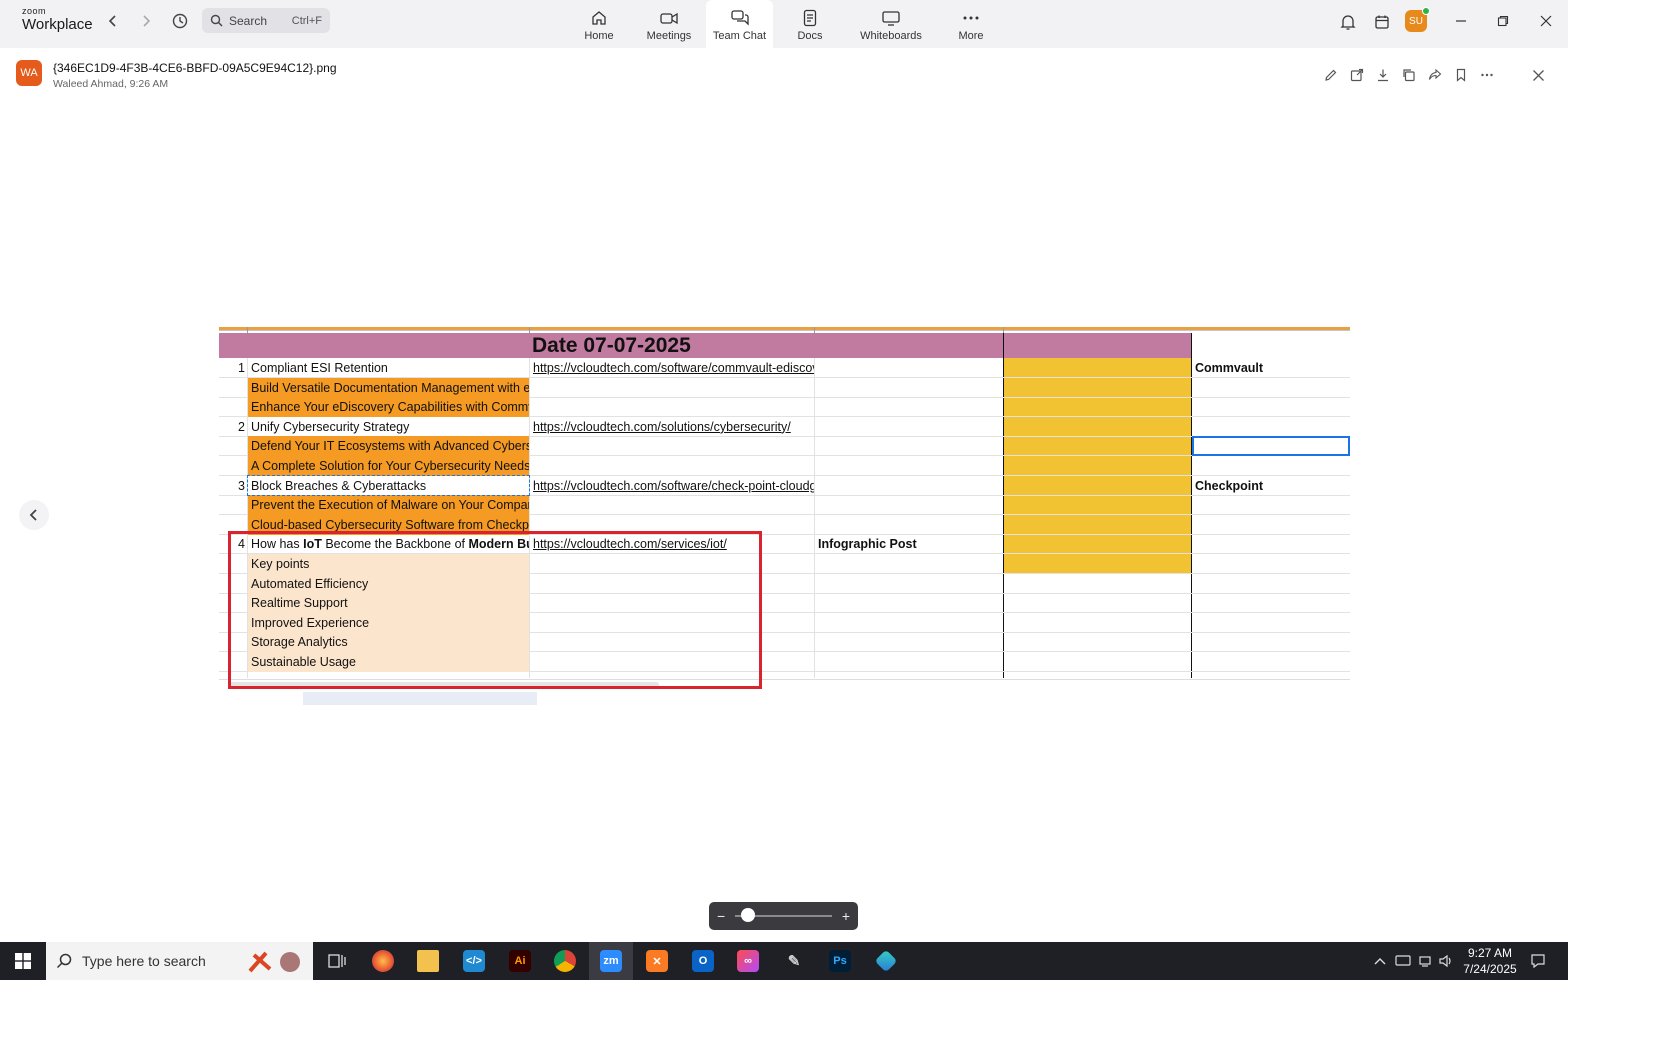  I want to click on taskbar-photoshop: Ps, so click(840, 961).